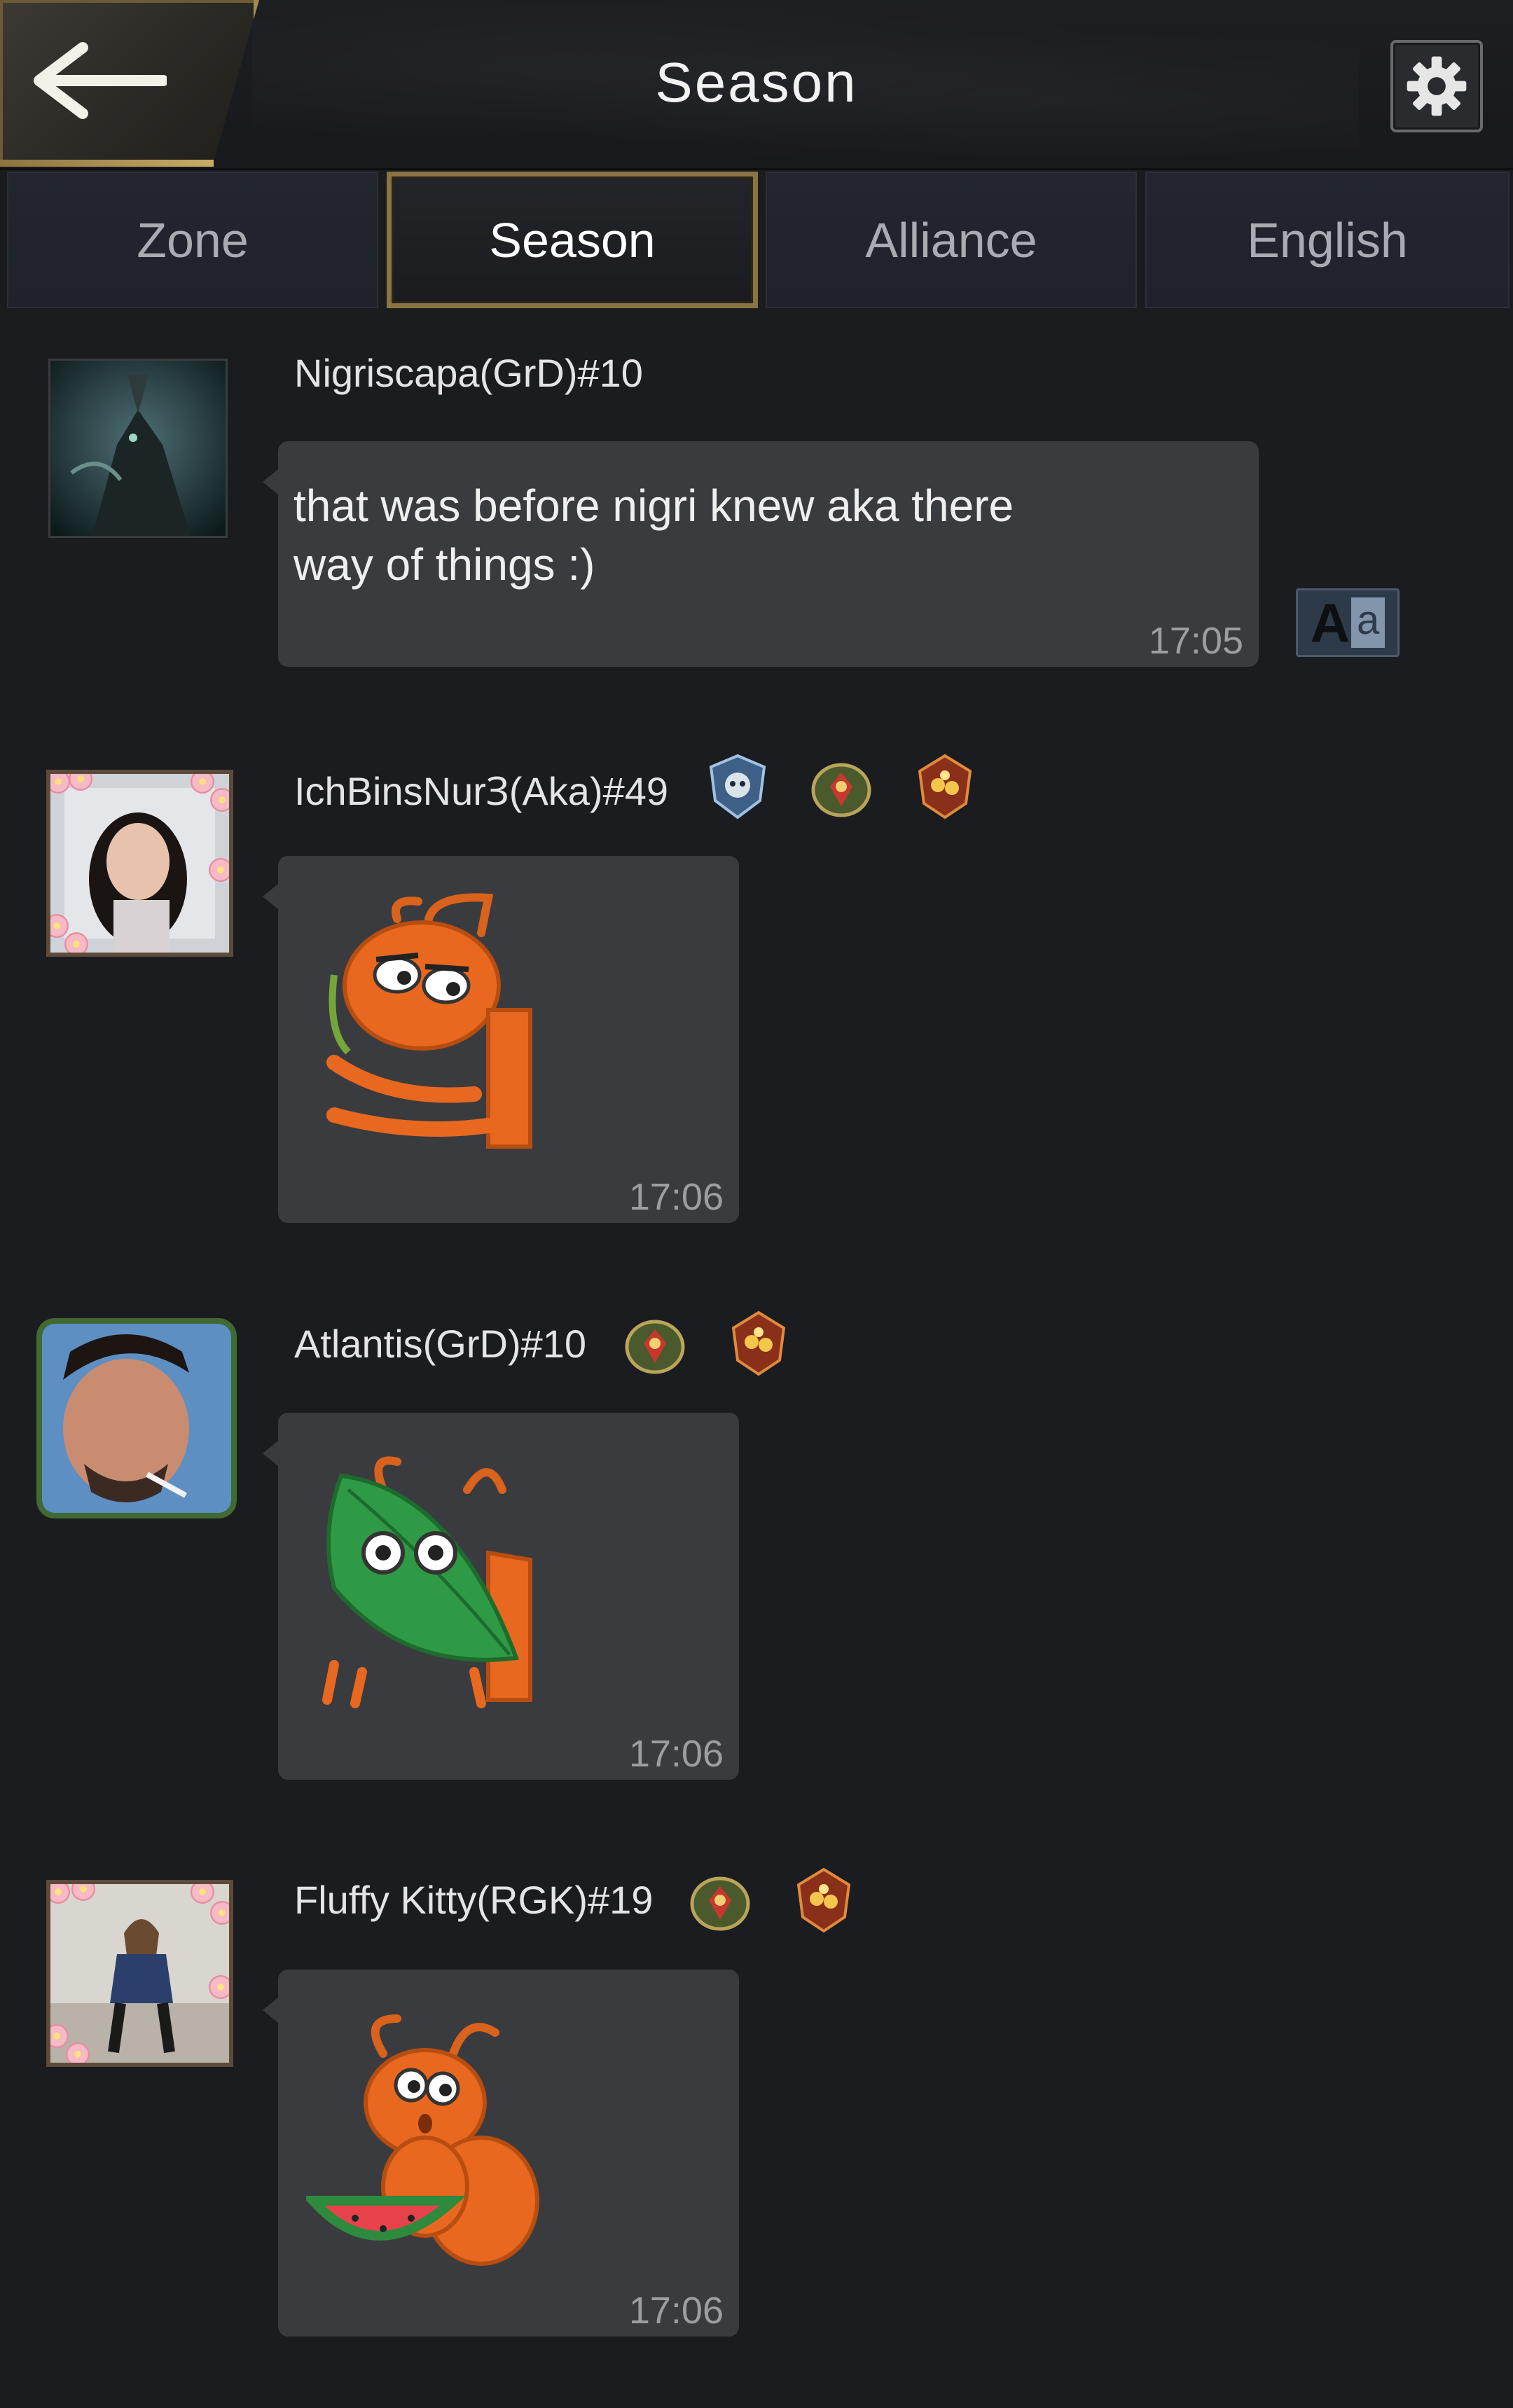  Describe the element at coordinates (107, 163) in the screenshot. I see `back-button-border` at that location.